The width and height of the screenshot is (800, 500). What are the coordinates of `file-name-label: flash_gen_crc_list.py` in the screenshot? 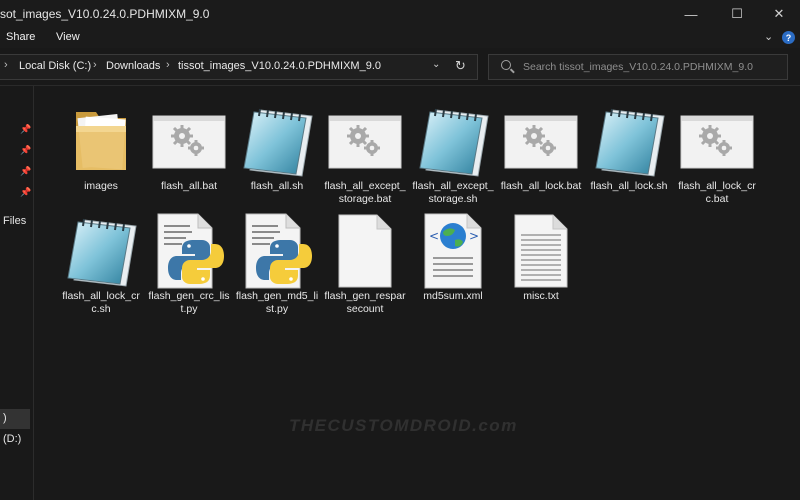 It's located at (189, 302).